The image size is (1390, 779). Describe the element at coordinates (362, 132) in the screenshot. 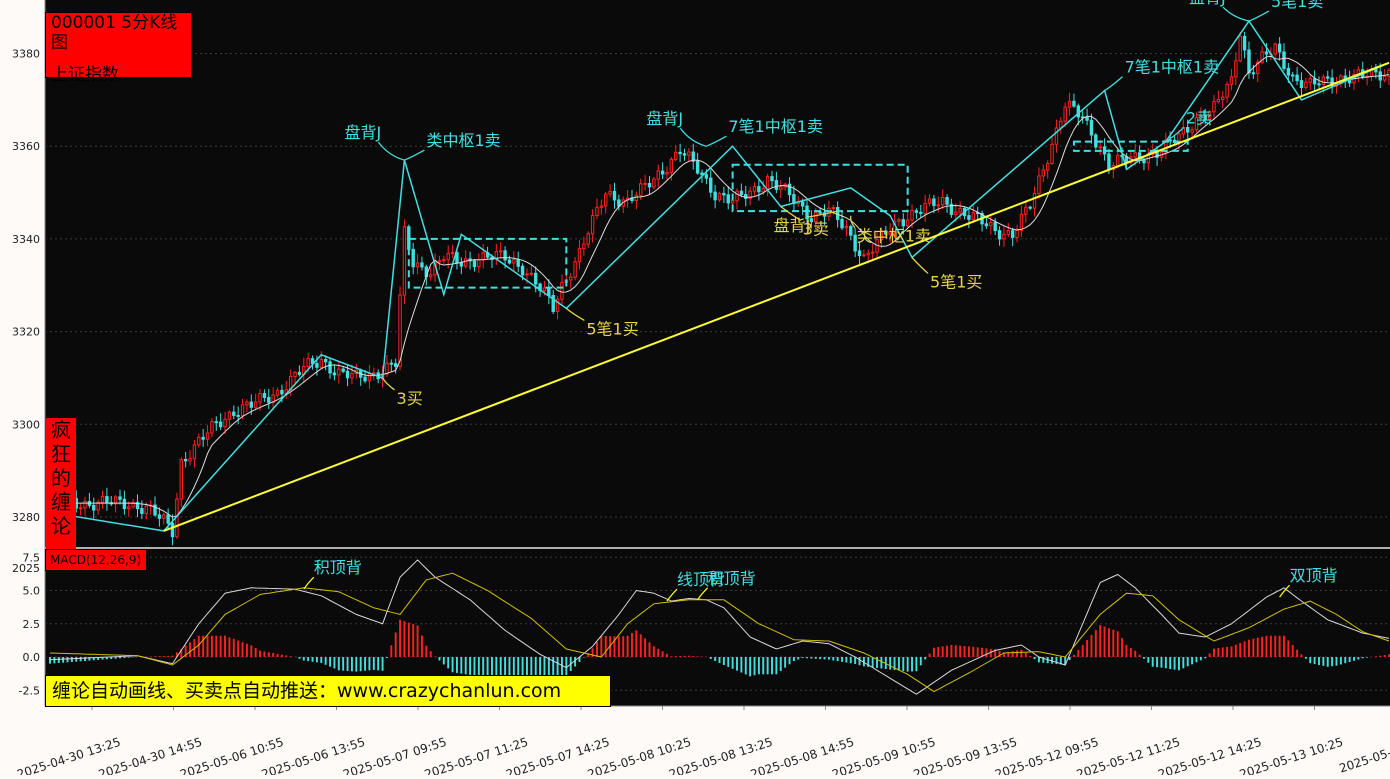

I see `signal-label: 盘背J` at that location.